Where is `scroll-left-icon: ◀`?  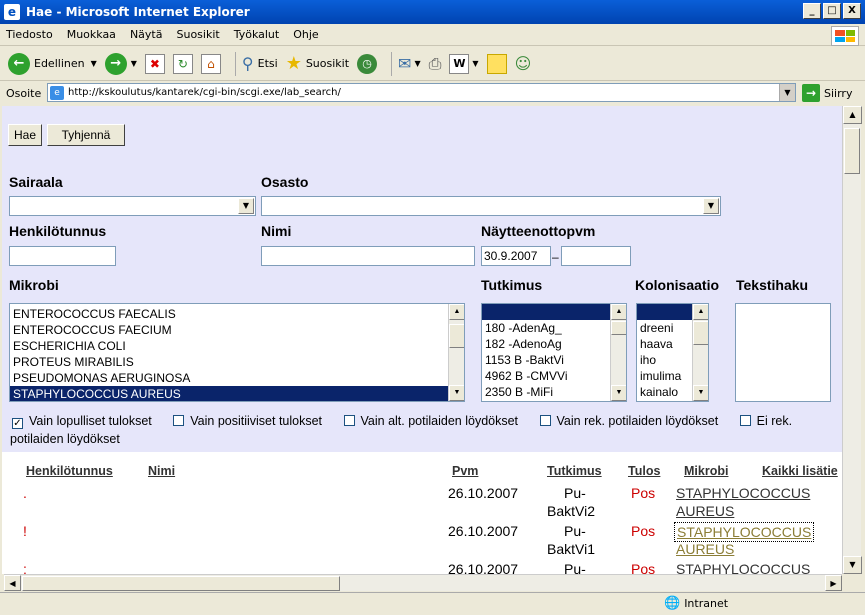 scroll-left-icon: ◀ is located at coordinates (12, 583).